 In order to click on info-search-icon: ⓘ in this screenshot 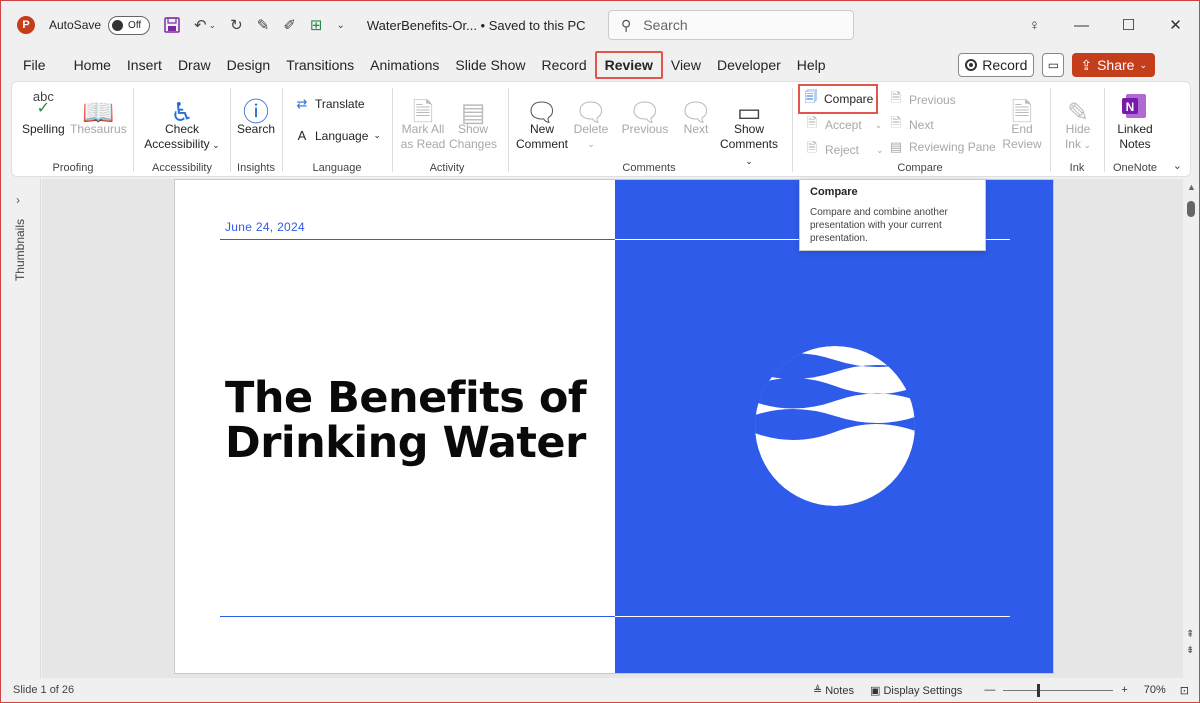, I will do `click(255, 112)`.